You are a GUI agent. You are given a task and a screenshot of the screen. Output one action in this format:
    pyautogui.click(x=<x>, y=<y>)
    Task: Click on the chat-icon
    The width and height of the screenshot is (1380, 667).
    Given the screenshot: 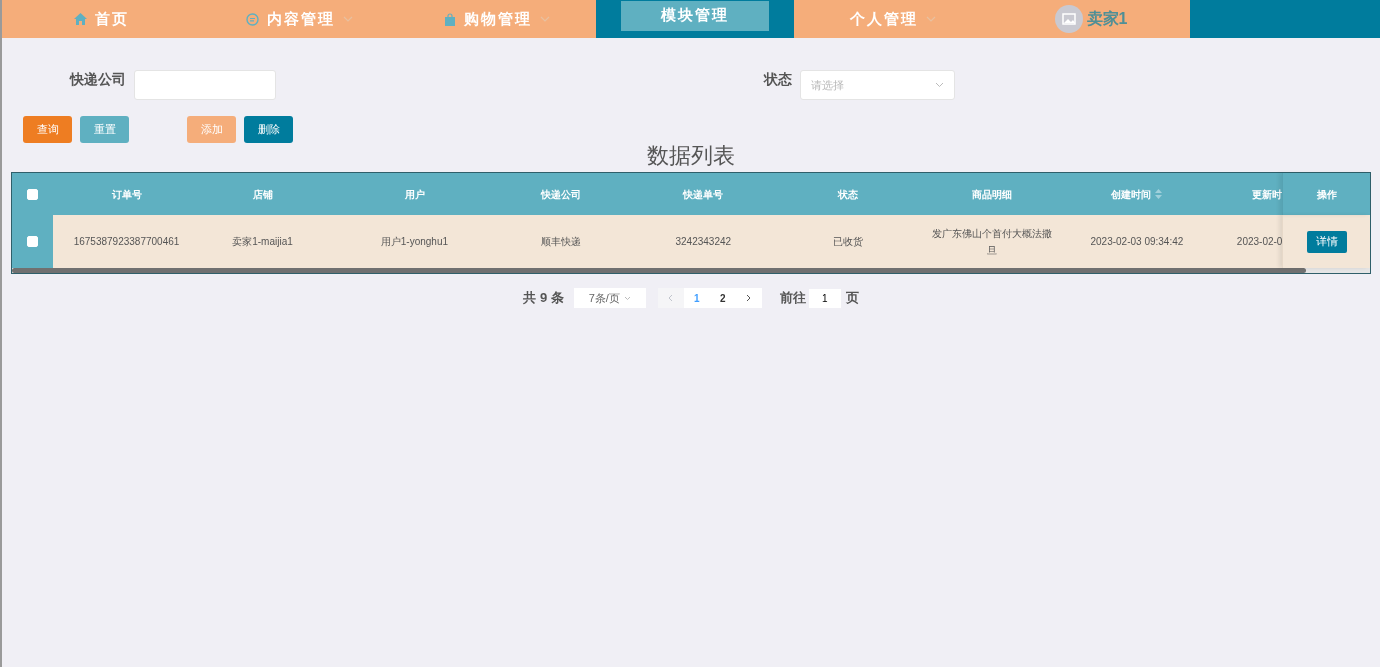 What is the action you would take?
    pyautogui.click(x=252, y=19)
    